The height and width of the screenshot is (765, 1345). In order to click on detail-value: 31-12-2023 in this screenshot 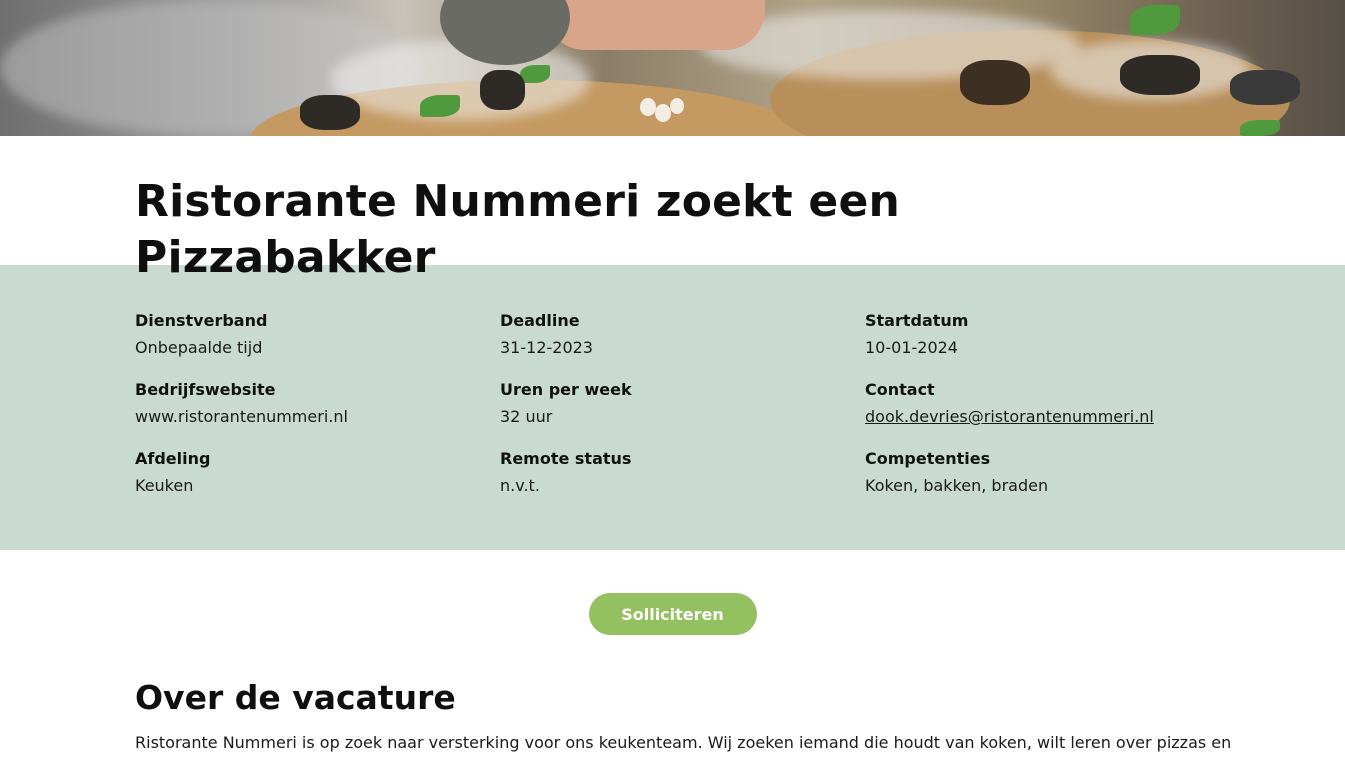, I will do `click(546, 347)`.